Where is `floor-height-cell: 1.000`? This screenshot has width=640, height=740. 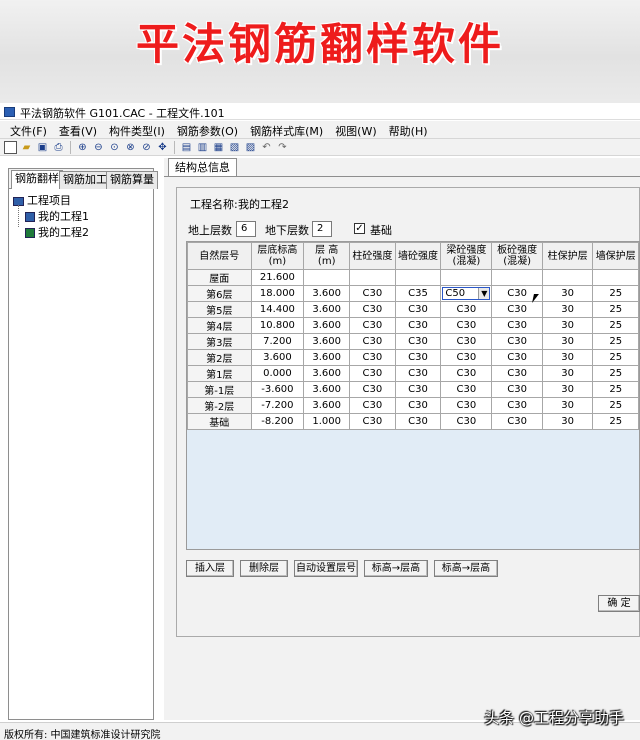 floor-height-cell: 1.000 is located at coordinates (327, 421).